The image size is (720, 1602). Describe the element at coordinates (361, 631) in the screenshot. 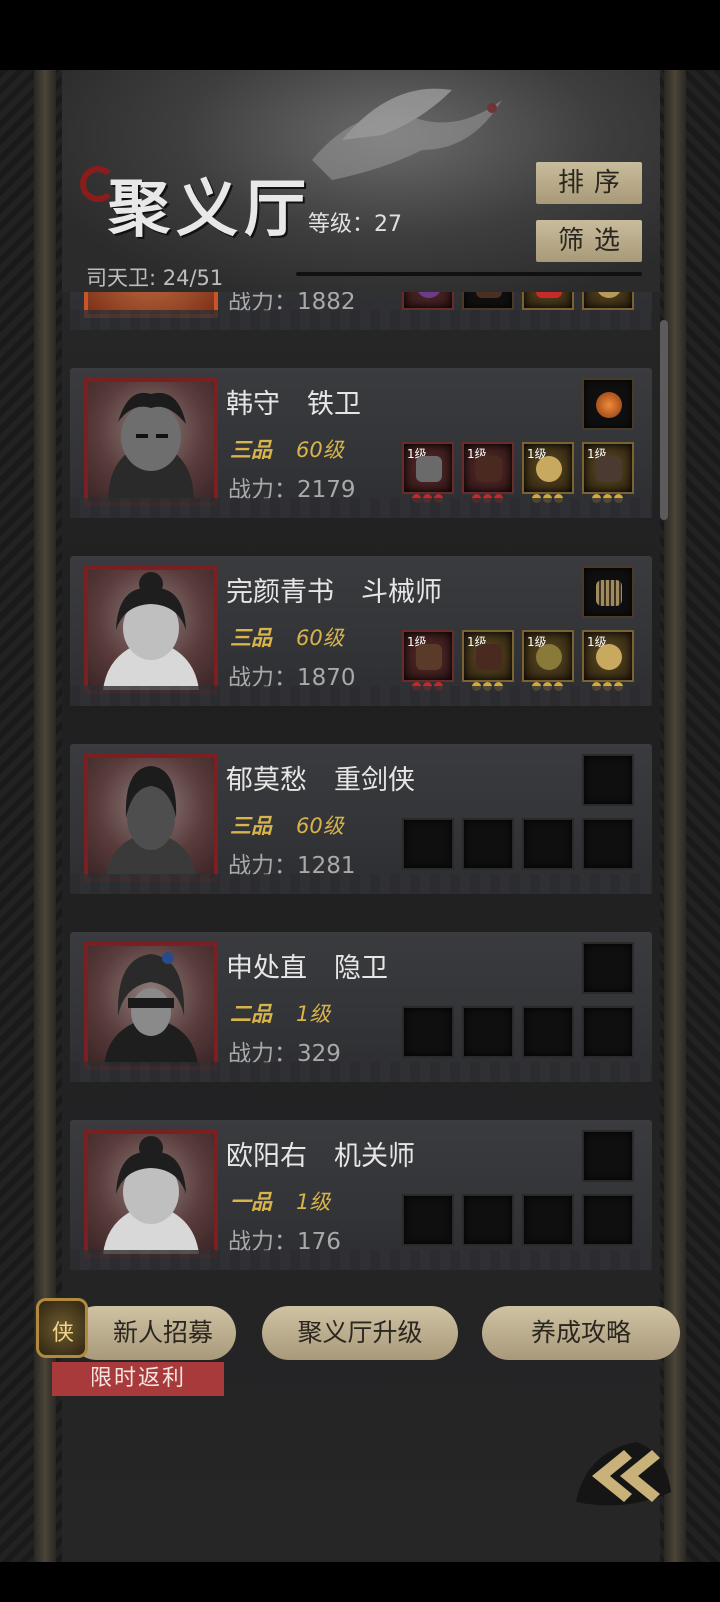

I see `hero-card: 完颜青书 斗械师 三品 60级 战力：1870 1级 1级 1级 1级` at that location.